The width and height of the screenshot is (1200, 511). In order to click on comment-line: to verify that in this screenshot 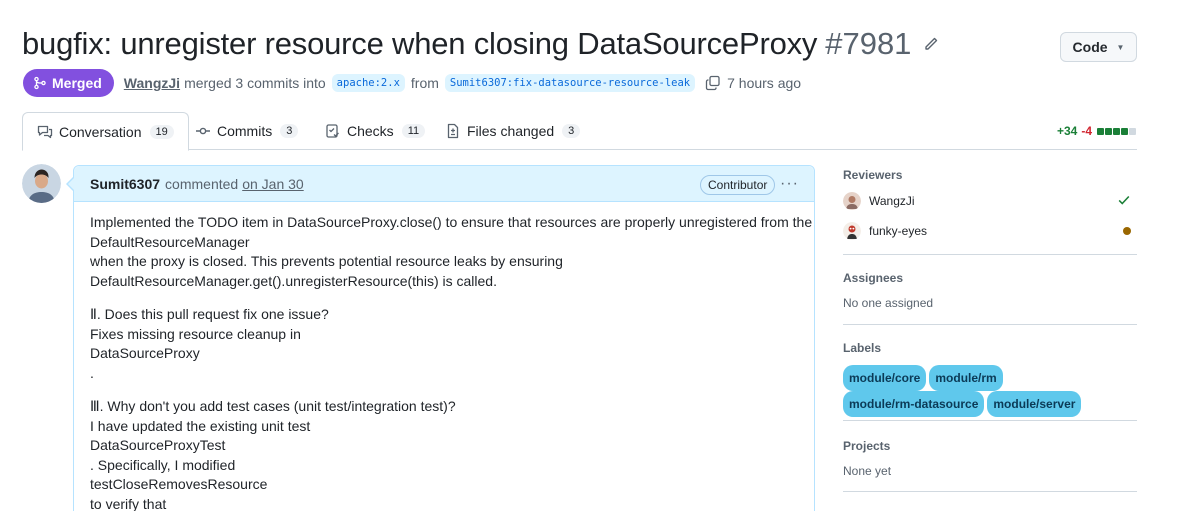, I will do `click(128, 503)`.